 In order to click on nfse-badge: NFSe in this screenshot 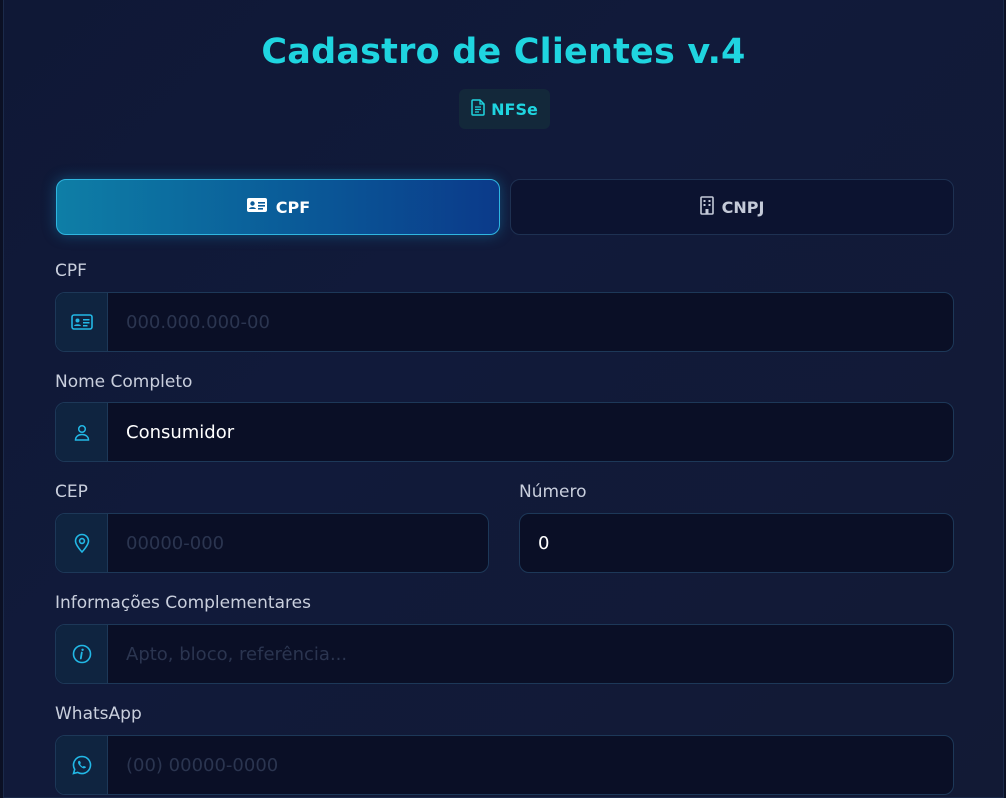, I will do `click(504, 109)`.